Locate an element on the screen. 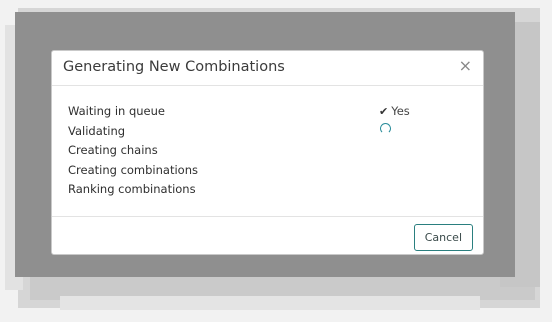 This screenshot has height=322, width=552. checkmark-icon: ✔ is located at coordinates (384, 111).